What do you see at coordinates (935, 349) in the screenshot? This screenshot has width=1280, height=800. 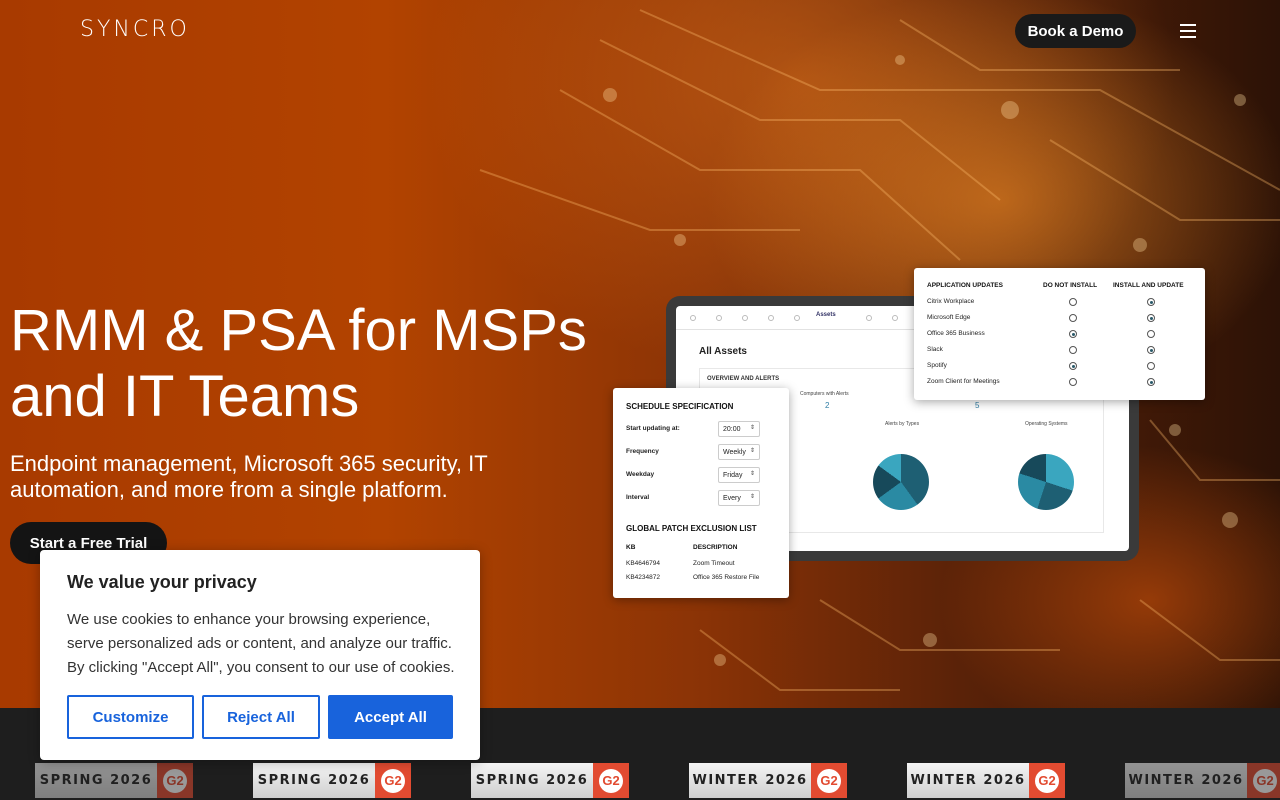 I see `app-name: Slack` at bounding box center [935, 349].